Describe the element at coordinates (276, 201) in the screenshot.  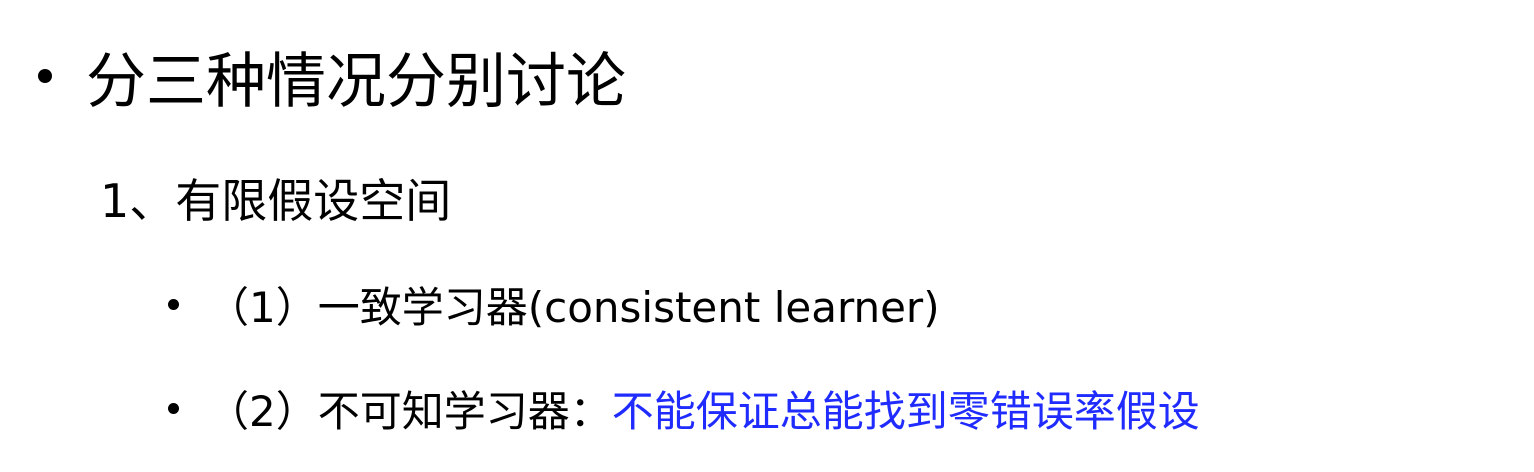
I see `subheading-text: 1、有限假设空间` at that location.